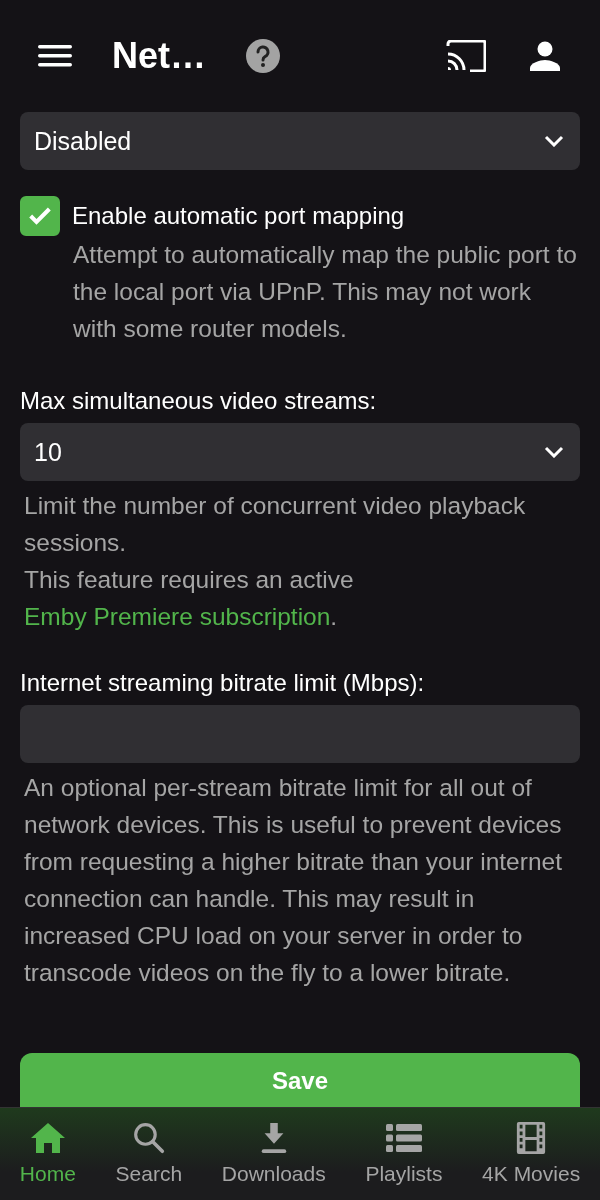 The width and height of the screenshot is (600, 1200). What do you see at coordinates (325, 292) in the screenshot?
I see `checkbox-description: Attempt to automatically map the public port to the local port via UPnP. This may not work with some router models.` at bounding box center [325, 292].